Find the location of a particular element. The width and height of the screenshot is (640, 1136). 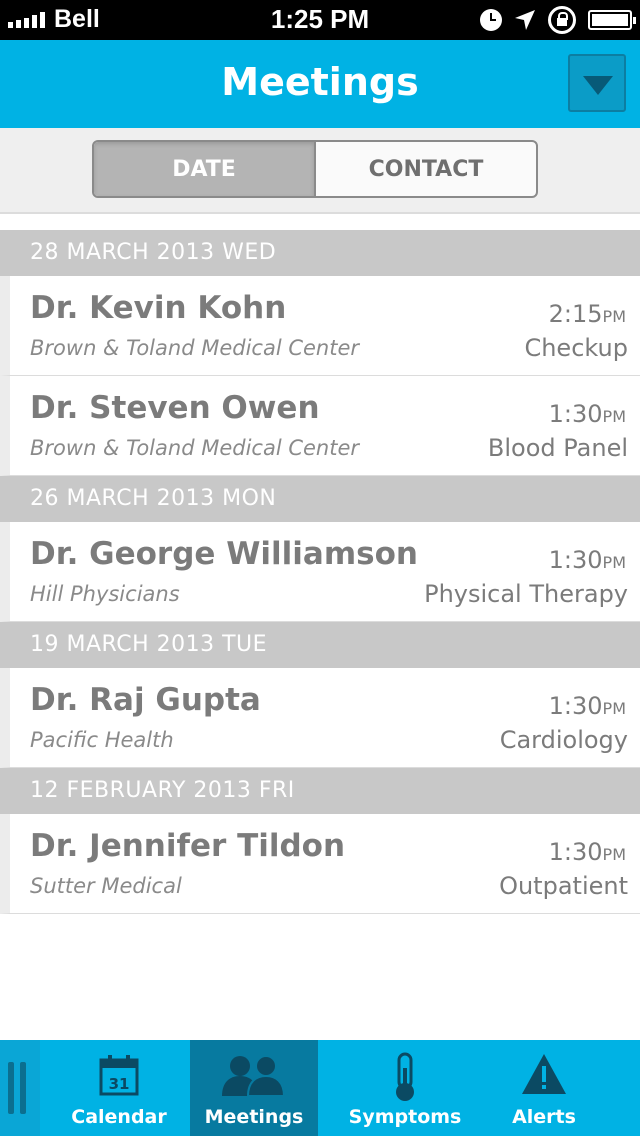

alarm-clock-icon is located at coordinates (491, 20).